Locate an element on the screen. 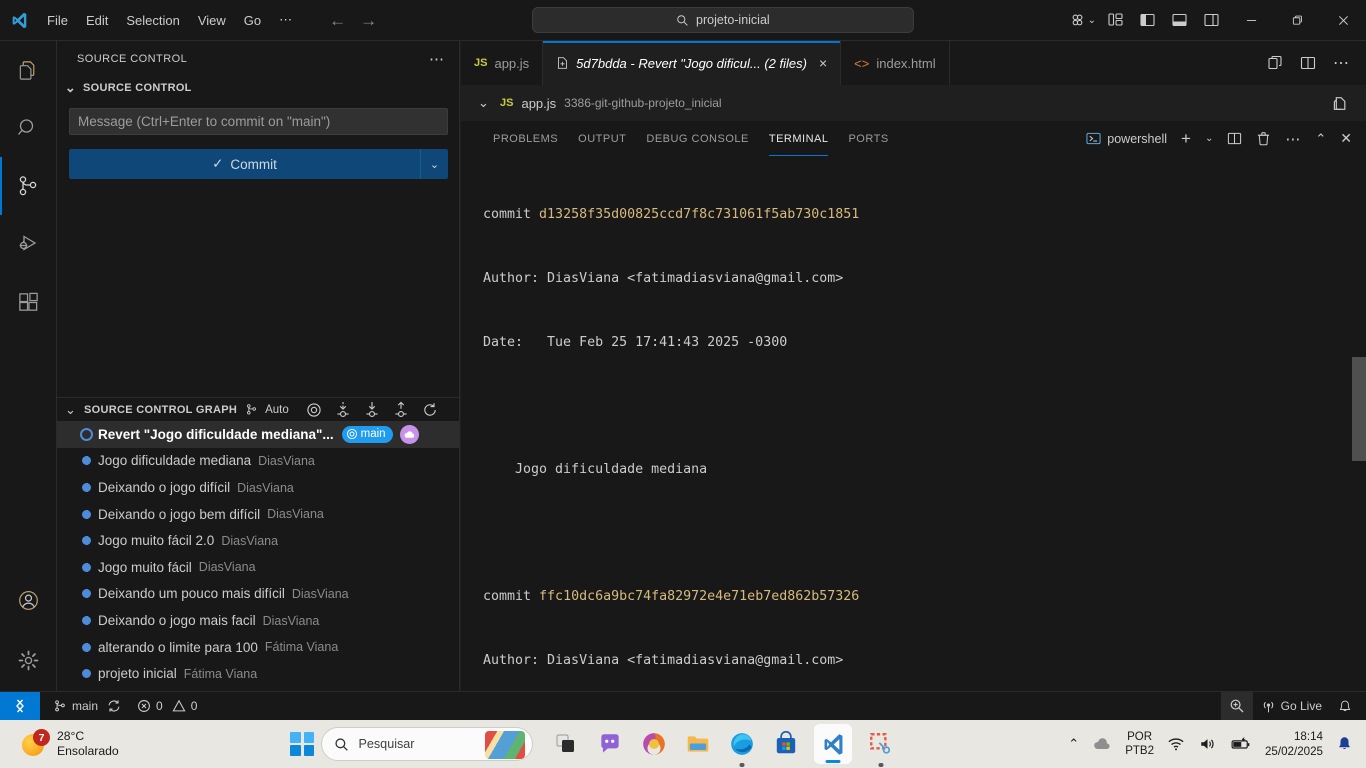 The height and width of the screenshot is (768, 1366). graph-row-4: Jogo muito fácil 2.0 DiasViana is located at coordinates (258, 540).